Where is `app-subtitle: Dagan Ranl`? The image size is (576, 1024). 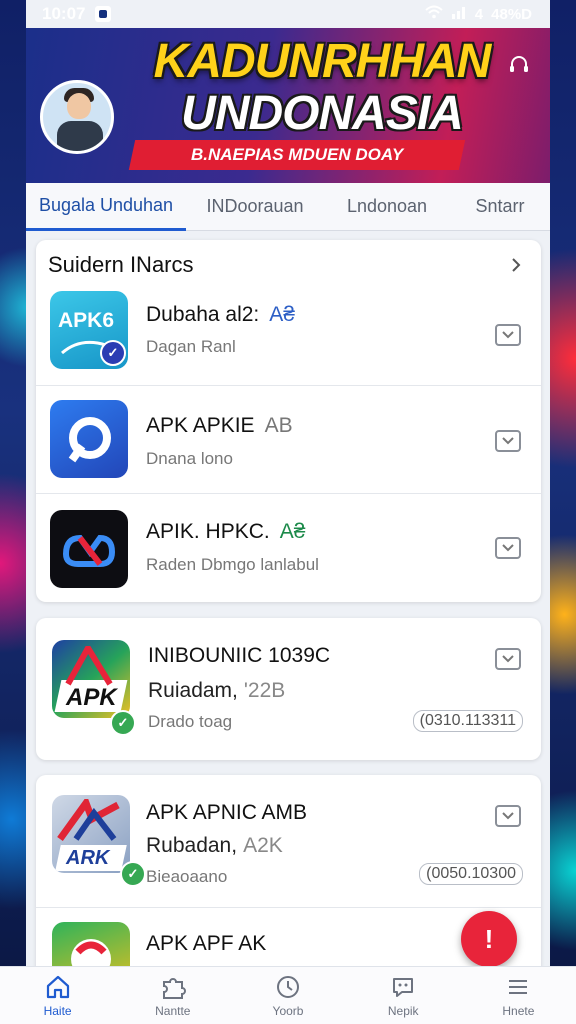
app-subtitle: Dagan Ranl is located at coordinates (191, 346).